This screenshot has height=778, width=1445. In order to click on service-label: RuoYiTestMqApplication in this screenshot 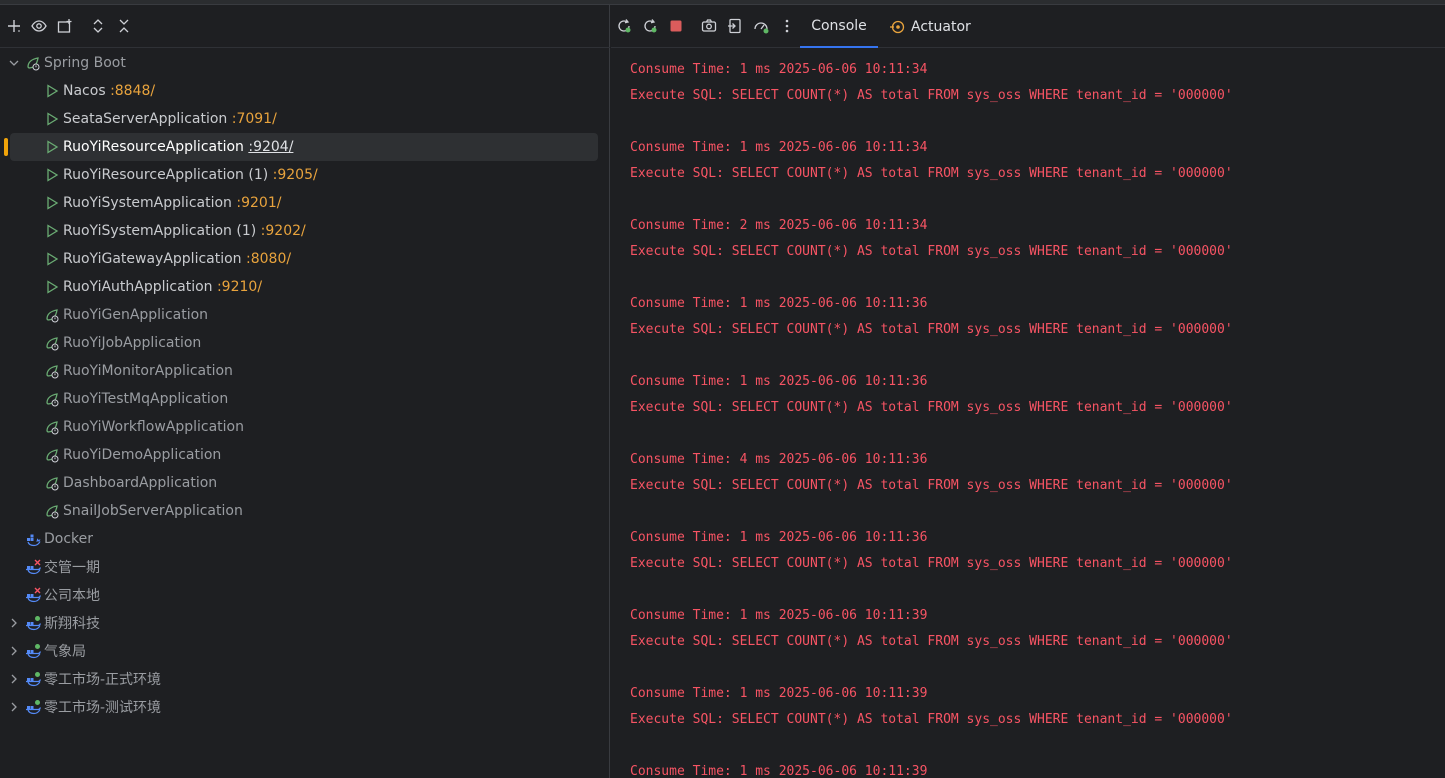, I will do `click(146, 399)`.